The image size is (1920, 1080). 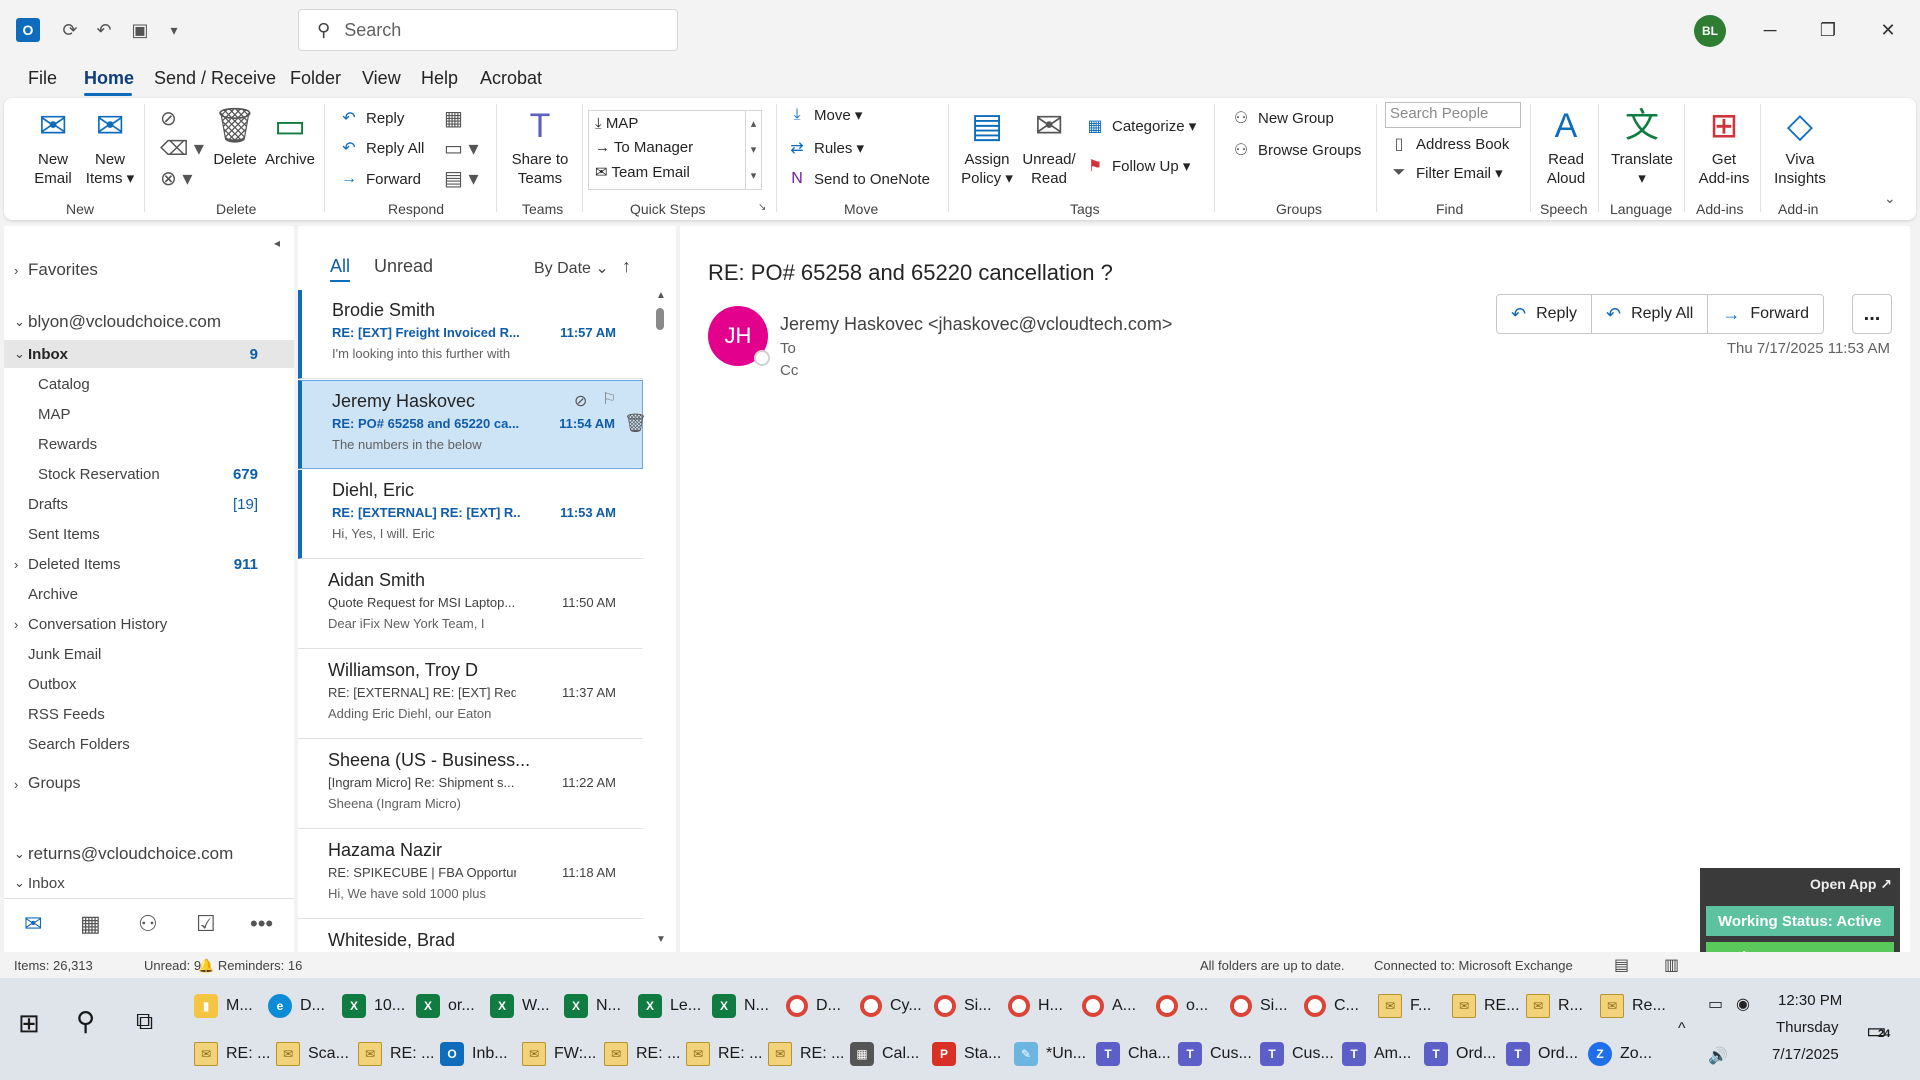 I want to click on menu-help: Help, so click(x=439, y=78).